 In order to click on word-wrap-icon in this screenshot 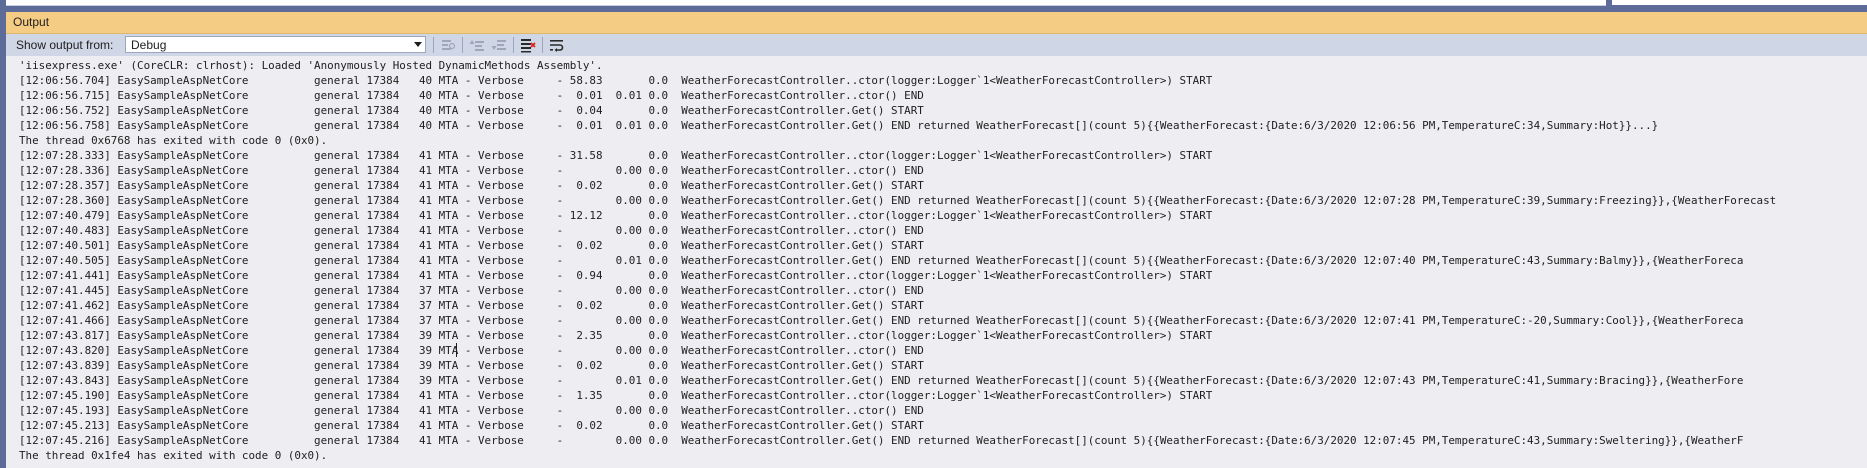, I will do `click(557, 46)`.